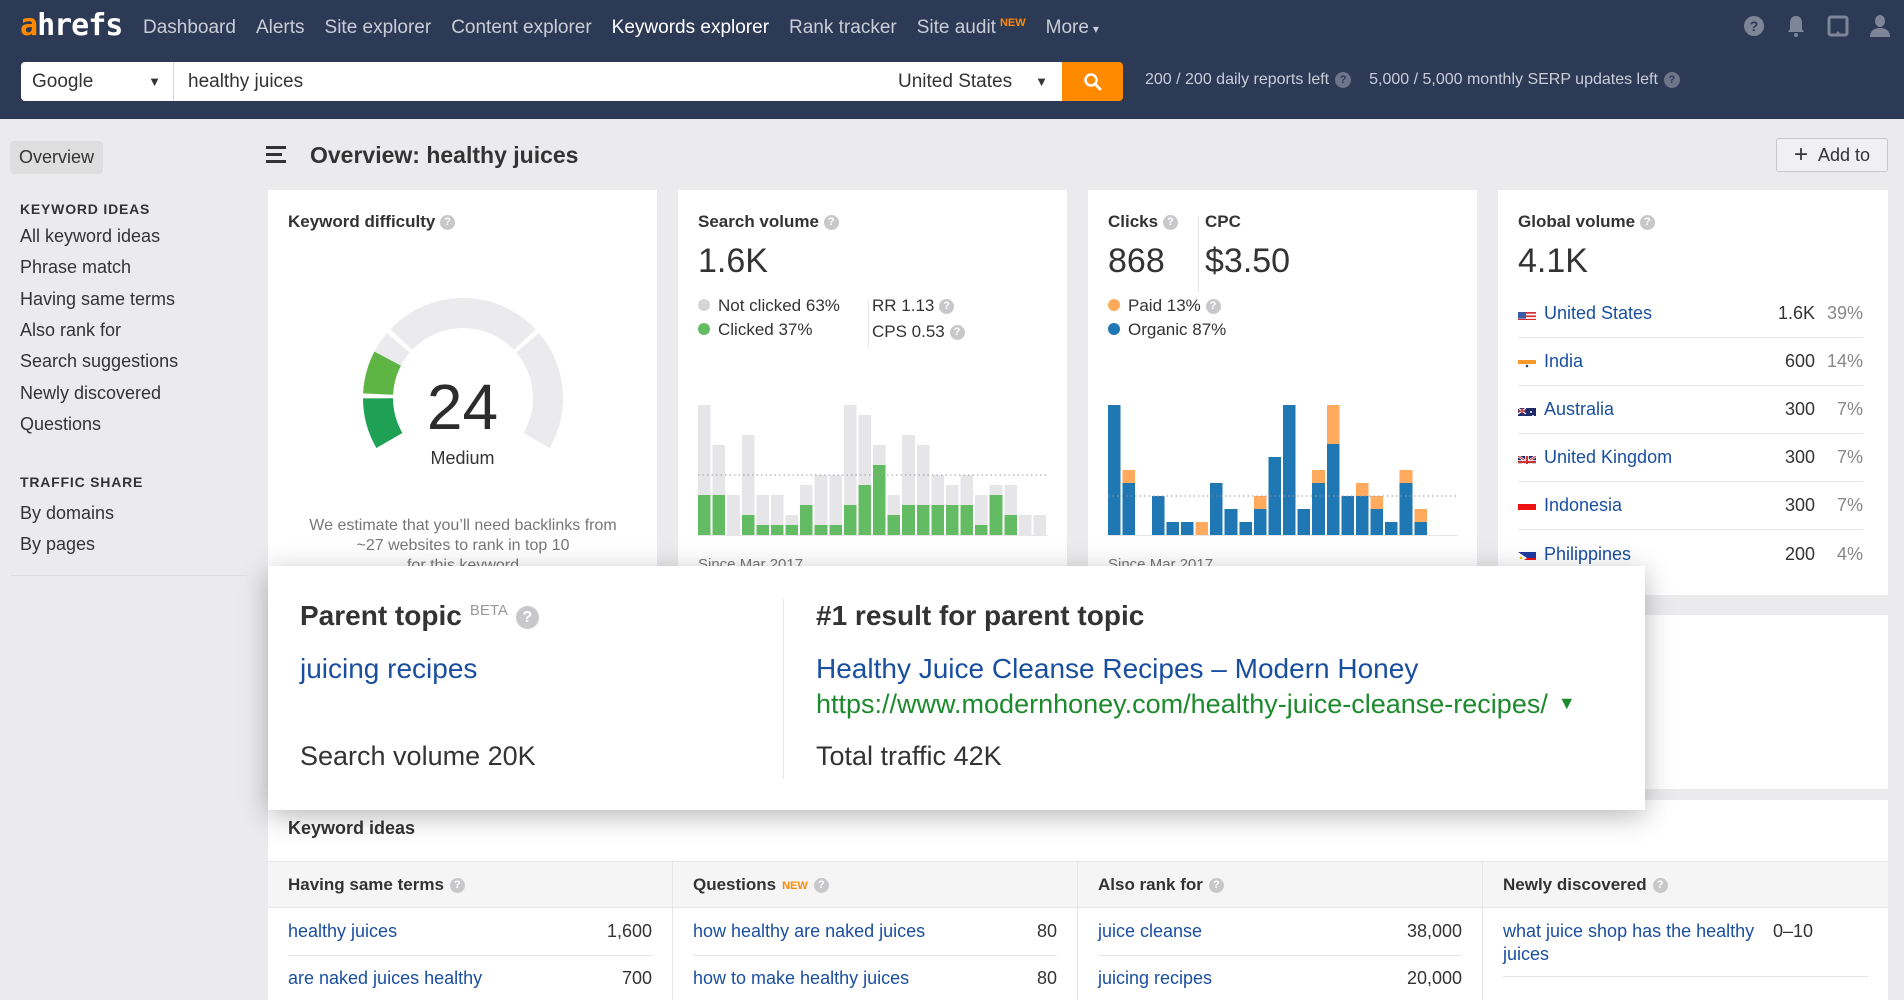 This screenshot has width=1904, height=1000. I want to click on column-heading-text: Questions, so click(734, 884).